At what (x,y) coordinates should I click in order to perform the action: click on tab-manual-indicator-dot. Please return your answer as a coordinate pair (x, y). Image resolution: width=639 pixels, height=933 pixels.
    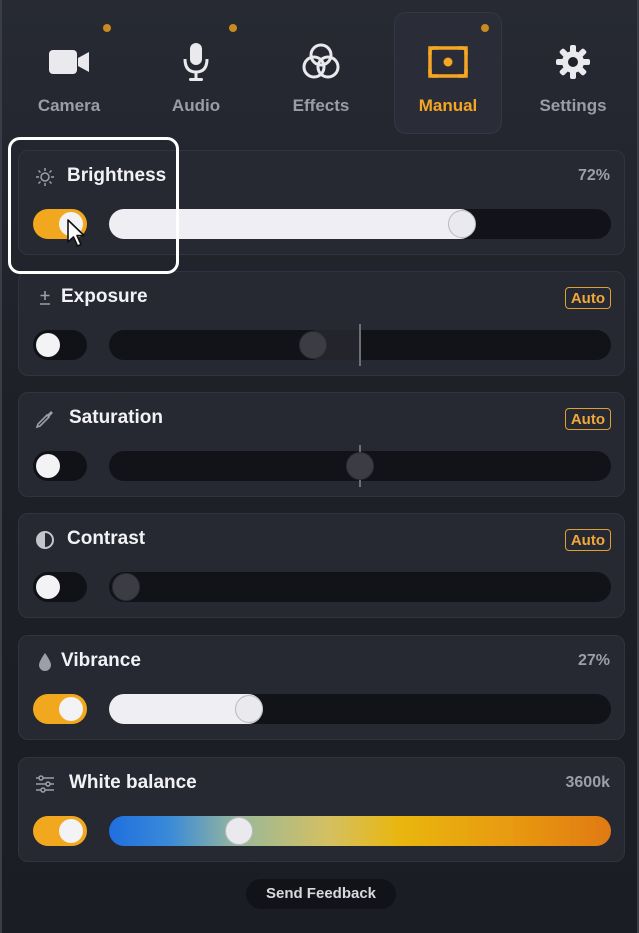
    Looking at the image, I should click on (485, 28).